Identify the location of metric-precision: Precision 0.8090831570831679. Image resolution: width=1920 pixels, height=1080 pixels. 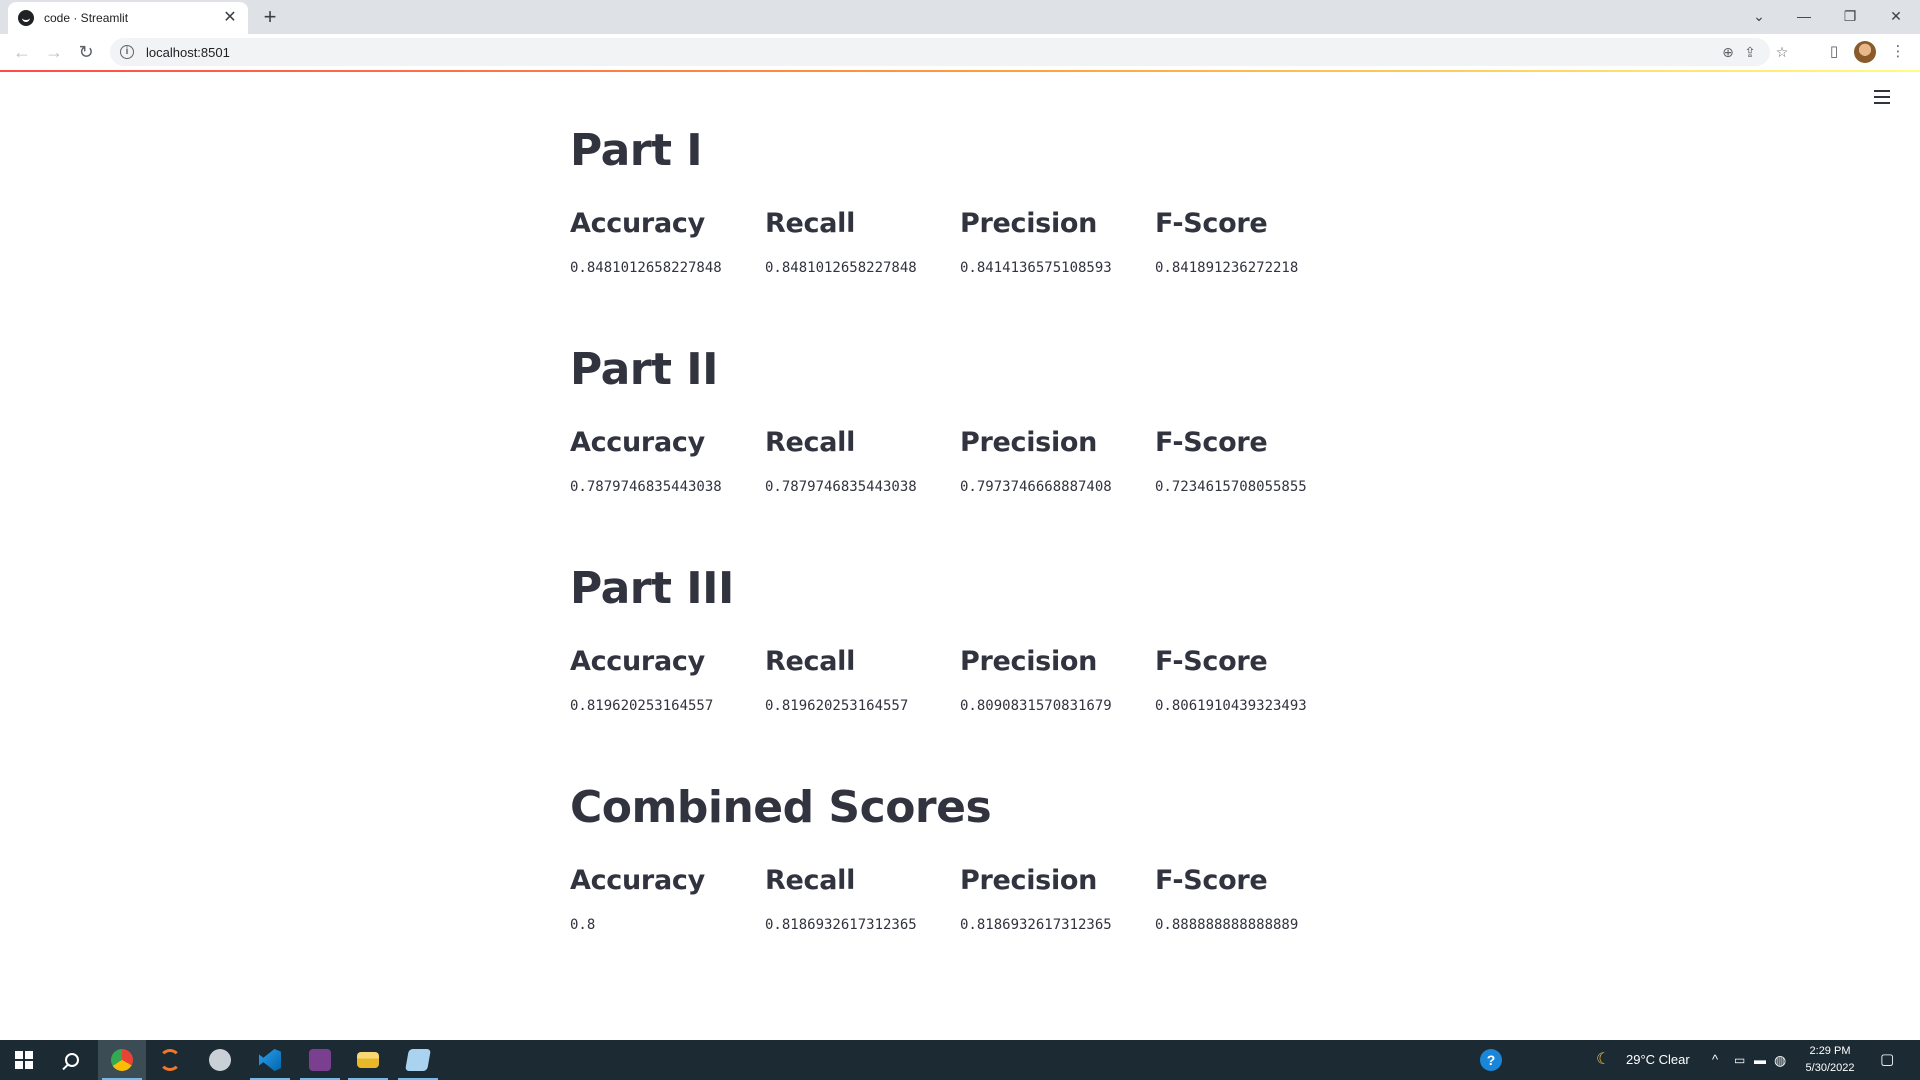
(1057, 679).